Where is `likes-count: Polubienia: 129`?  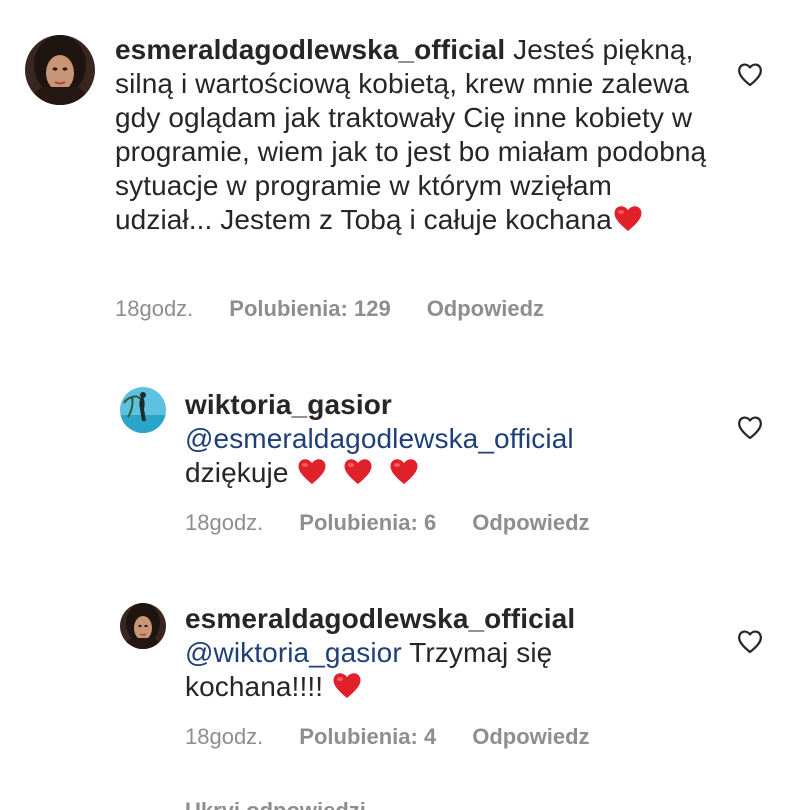 likes-count: Polubienia: 129 is located at coordinates (309, 309).